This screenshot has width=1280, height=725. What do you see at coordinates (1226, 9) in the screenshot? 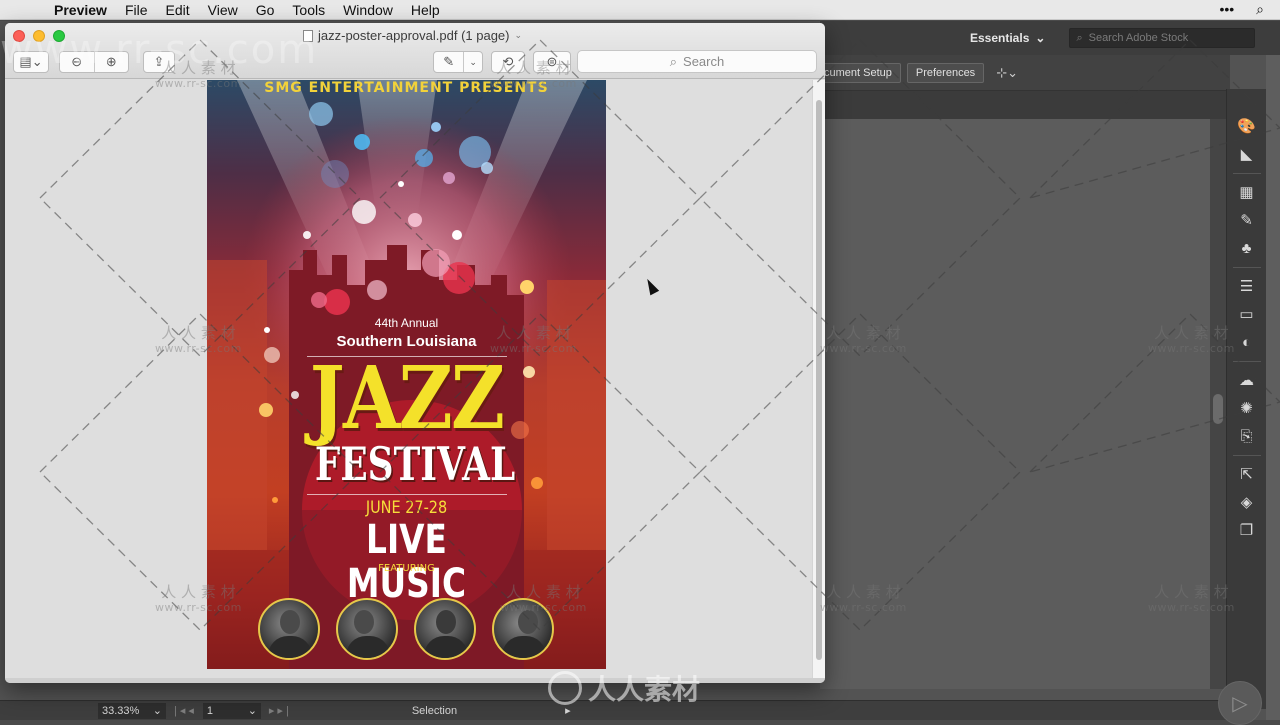
I see `more-icon: •••` at bounding box center [1226, 9].